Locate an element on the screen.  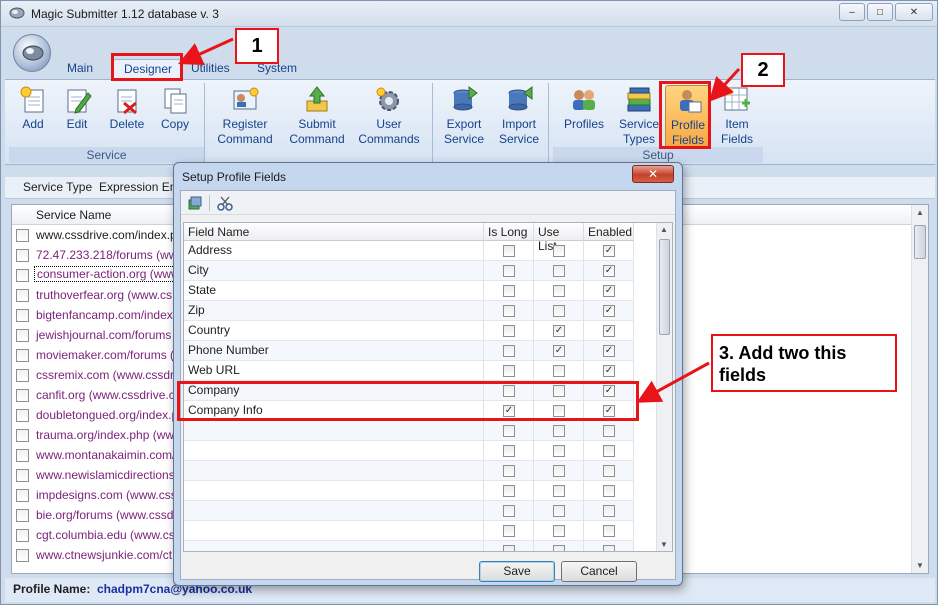
grid-scroll-thumb is located at coordinates (664, 287).